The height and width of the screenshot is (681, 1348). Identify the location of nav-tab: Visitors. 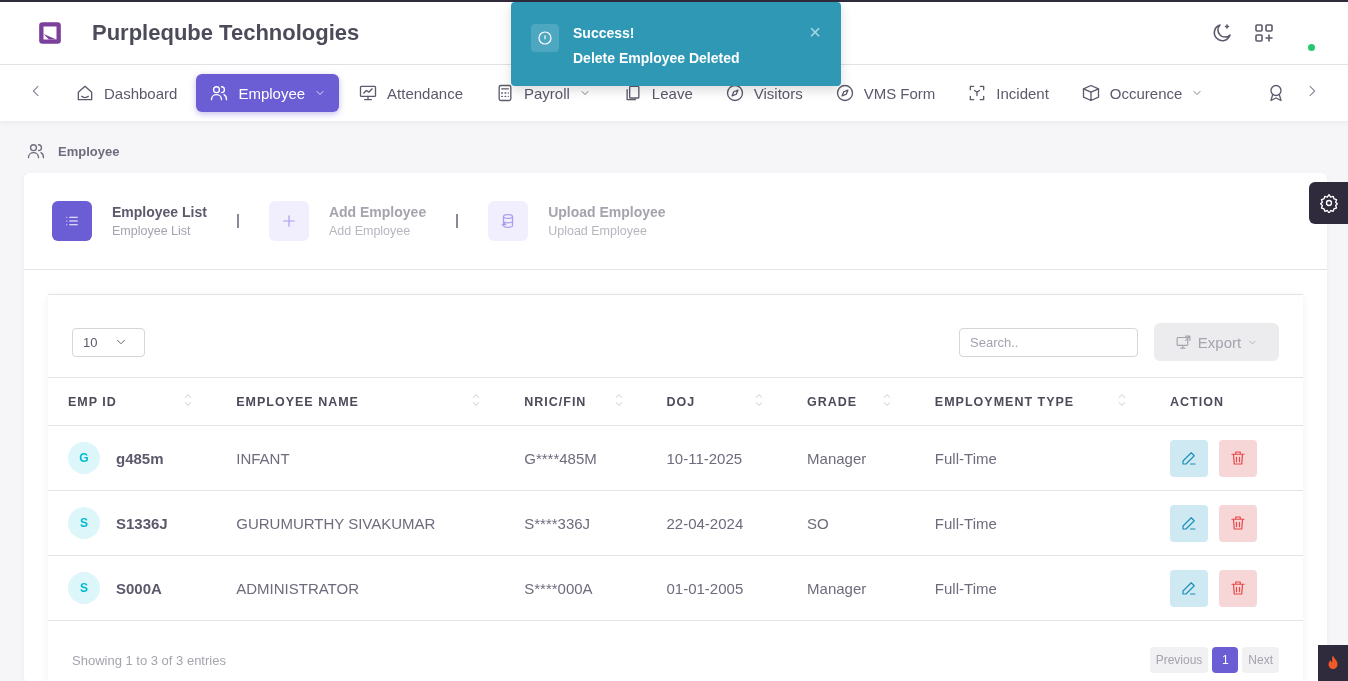
(763, 93).